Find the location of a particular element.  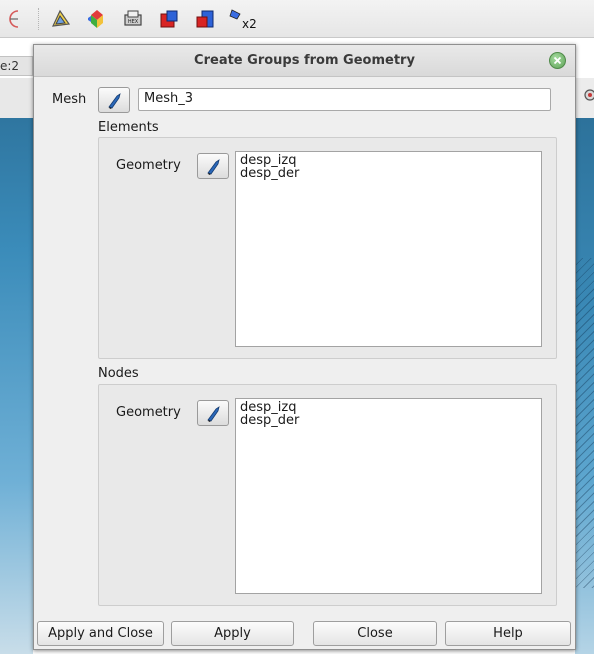

elements-group-label: Elements is located at coordinates (128, 127).